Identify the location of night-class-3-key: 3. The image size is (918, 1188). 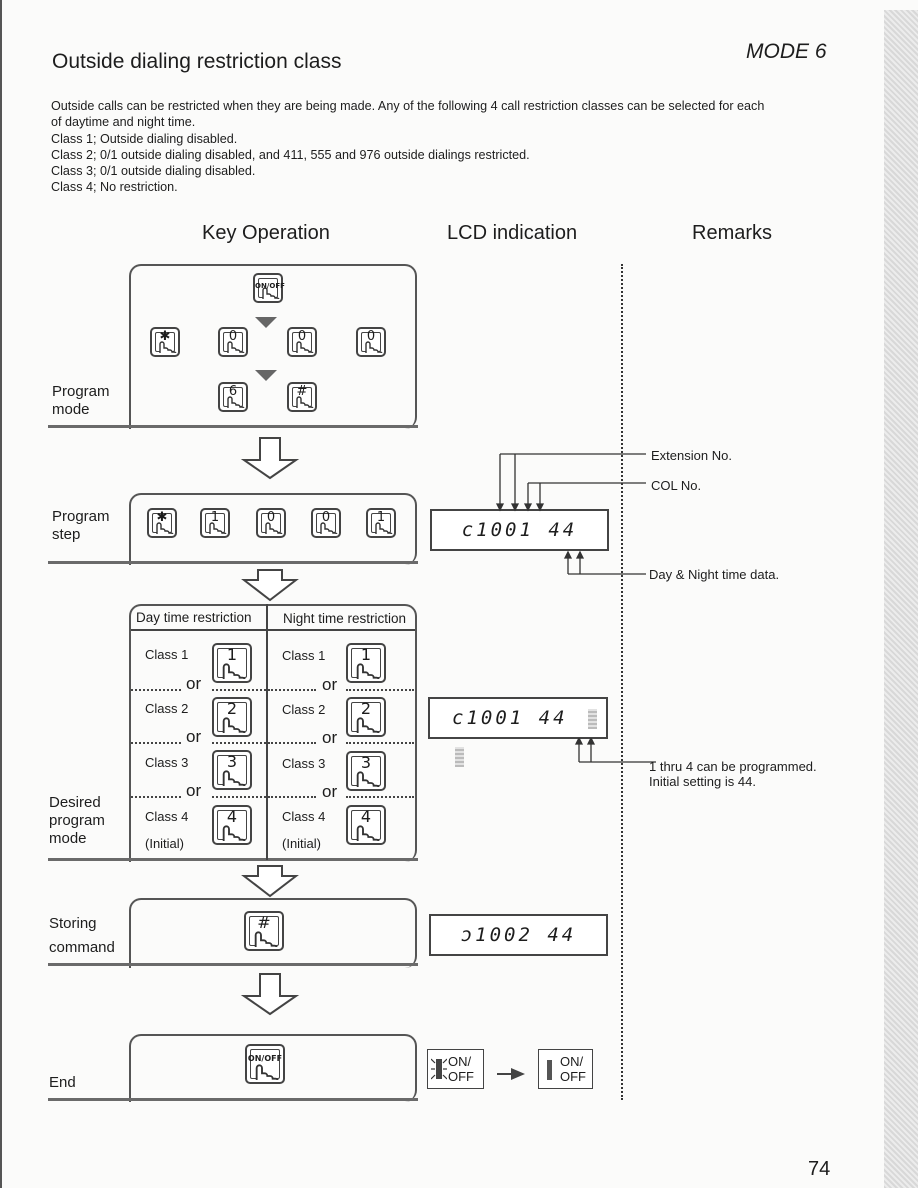
(366, 771).